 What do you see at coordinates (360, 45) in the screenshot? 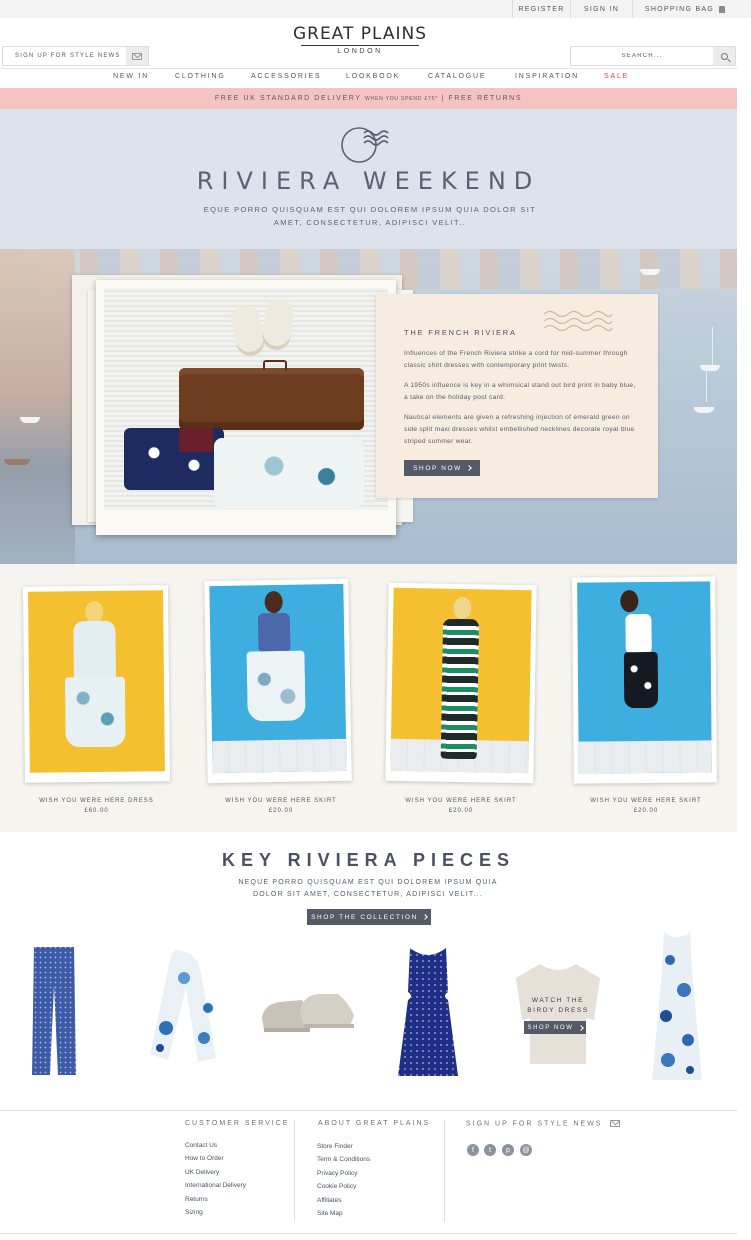
I see `logo-rule` at bounding box center [360, 45].